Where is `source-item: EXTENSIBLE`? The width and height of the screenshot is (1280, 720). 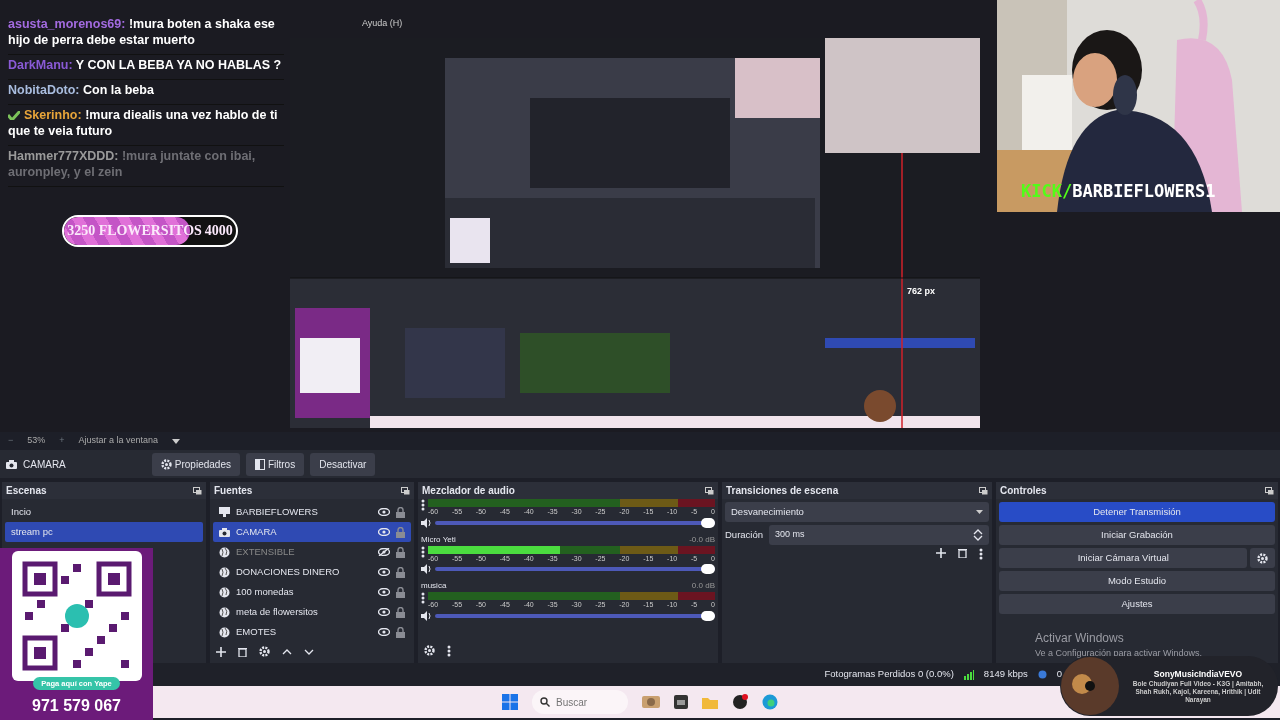
source-item: EXTENSIBLE is located at coordinates (312, 552).